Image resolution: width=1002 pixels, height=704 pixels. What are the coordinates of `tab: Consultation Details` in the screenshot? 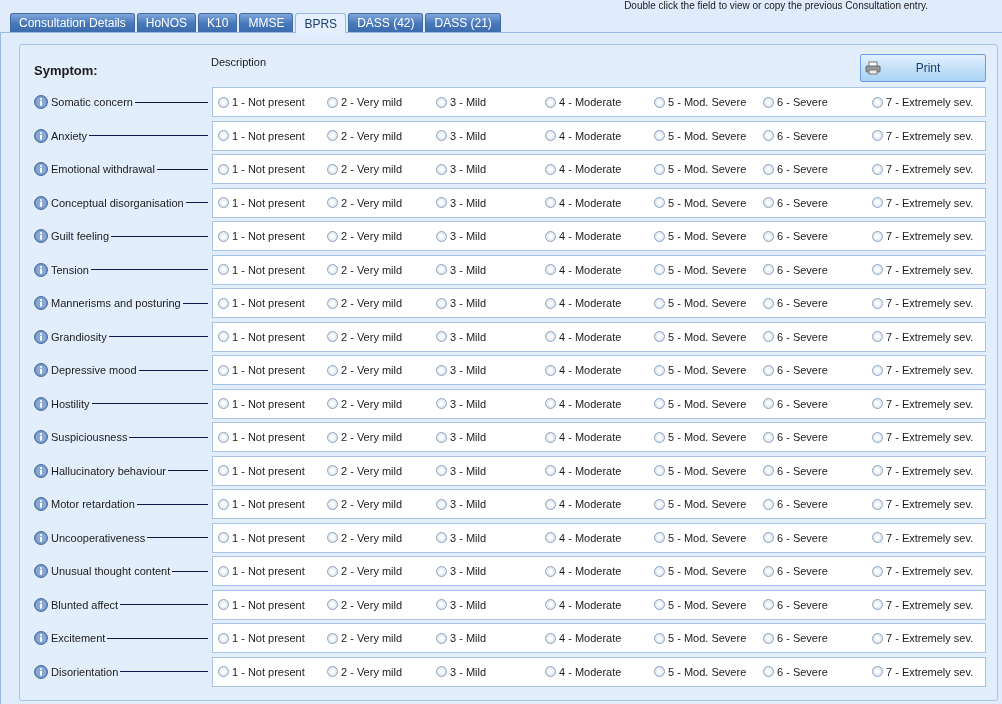 It's located at (72, 22).